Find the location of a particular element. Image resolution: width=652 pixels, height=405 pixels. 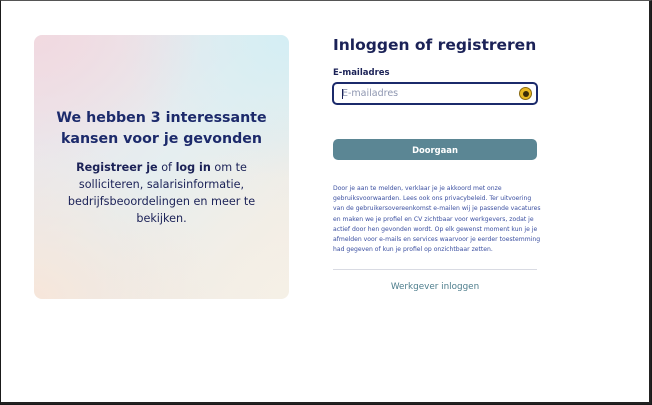

email-field is located at coordinates (435, 93).